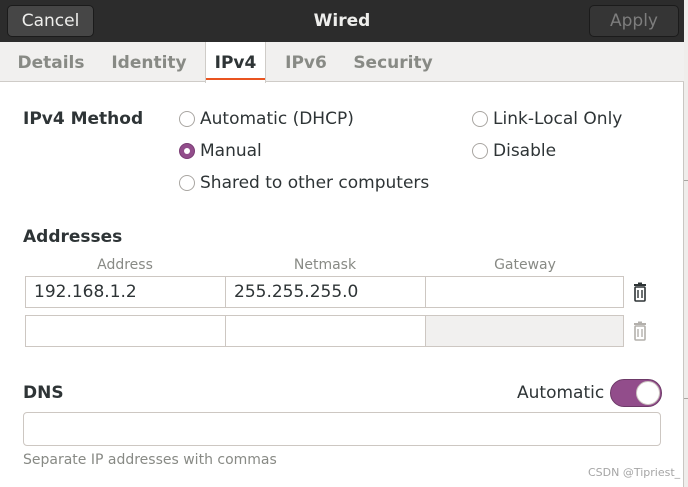 This screenshot has width=688, height=487. I want to click on column-header-netmask: Netmask, so click(325, 265).